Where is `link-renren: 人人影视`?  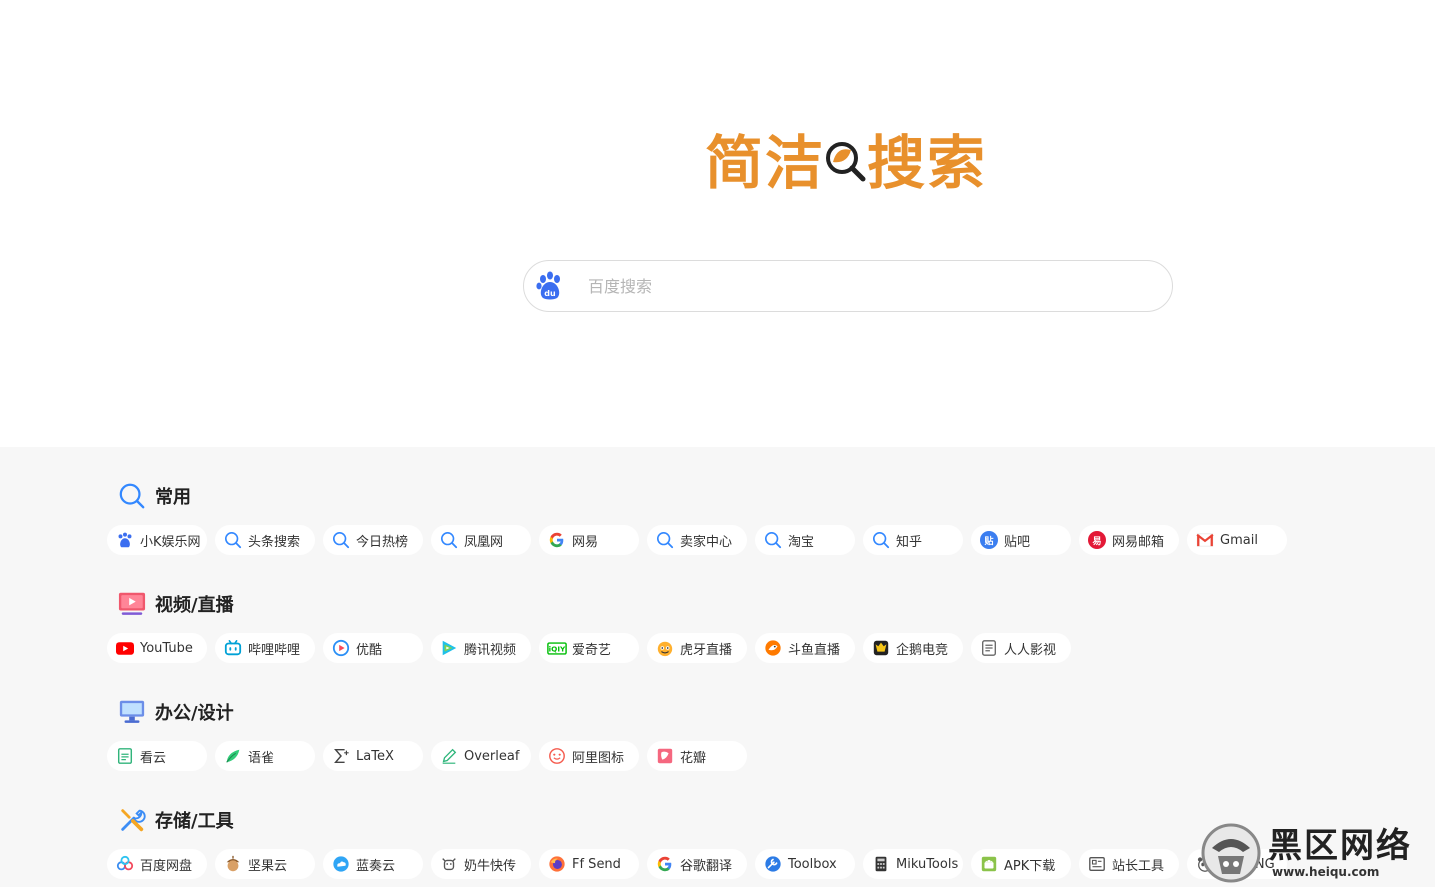
link-renren: 人人影视 is located at coordinates (1021, 648).